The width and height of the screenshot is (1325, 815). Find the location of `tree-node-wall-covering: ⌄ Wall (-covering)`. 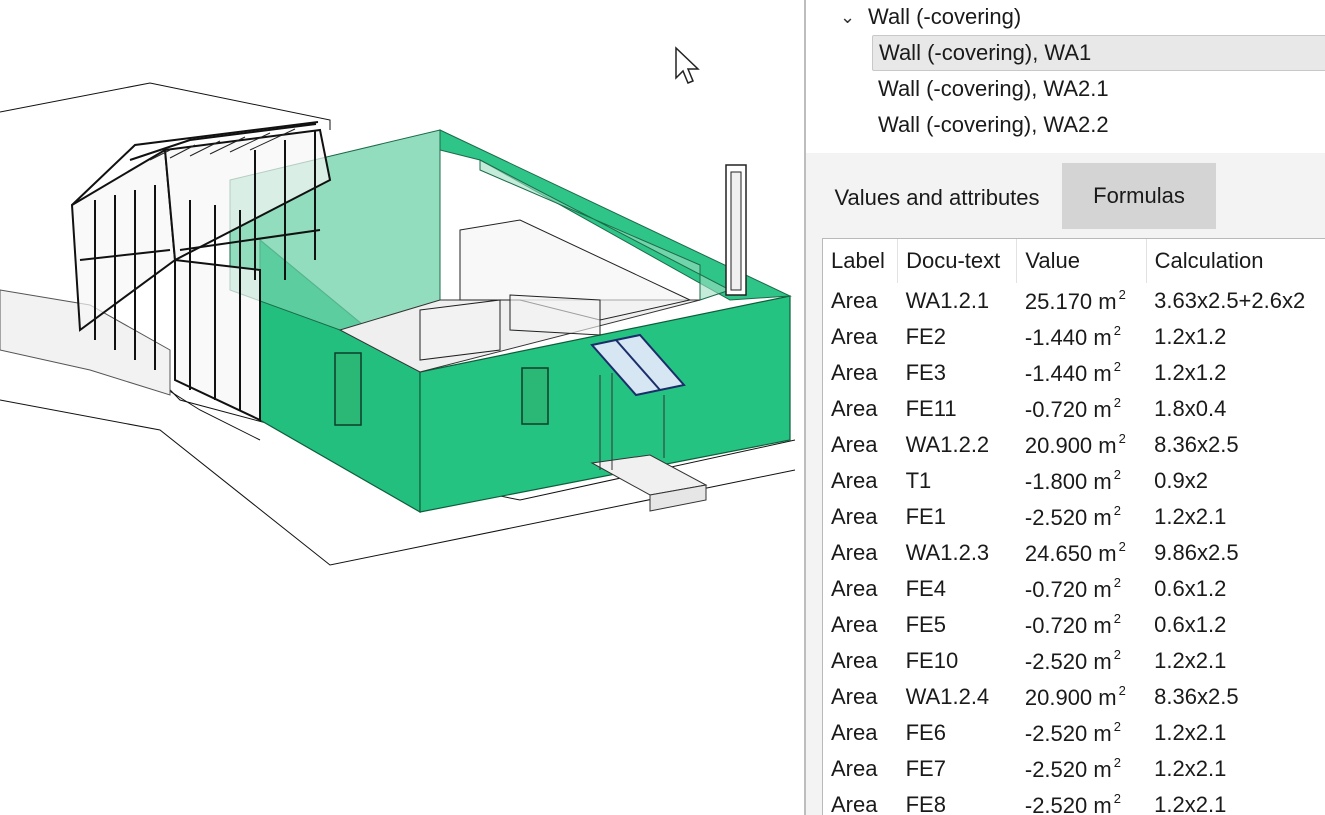

tree-node-wall-covering: ⌄ Wall (-covering) is located at coordinates (930, 17).